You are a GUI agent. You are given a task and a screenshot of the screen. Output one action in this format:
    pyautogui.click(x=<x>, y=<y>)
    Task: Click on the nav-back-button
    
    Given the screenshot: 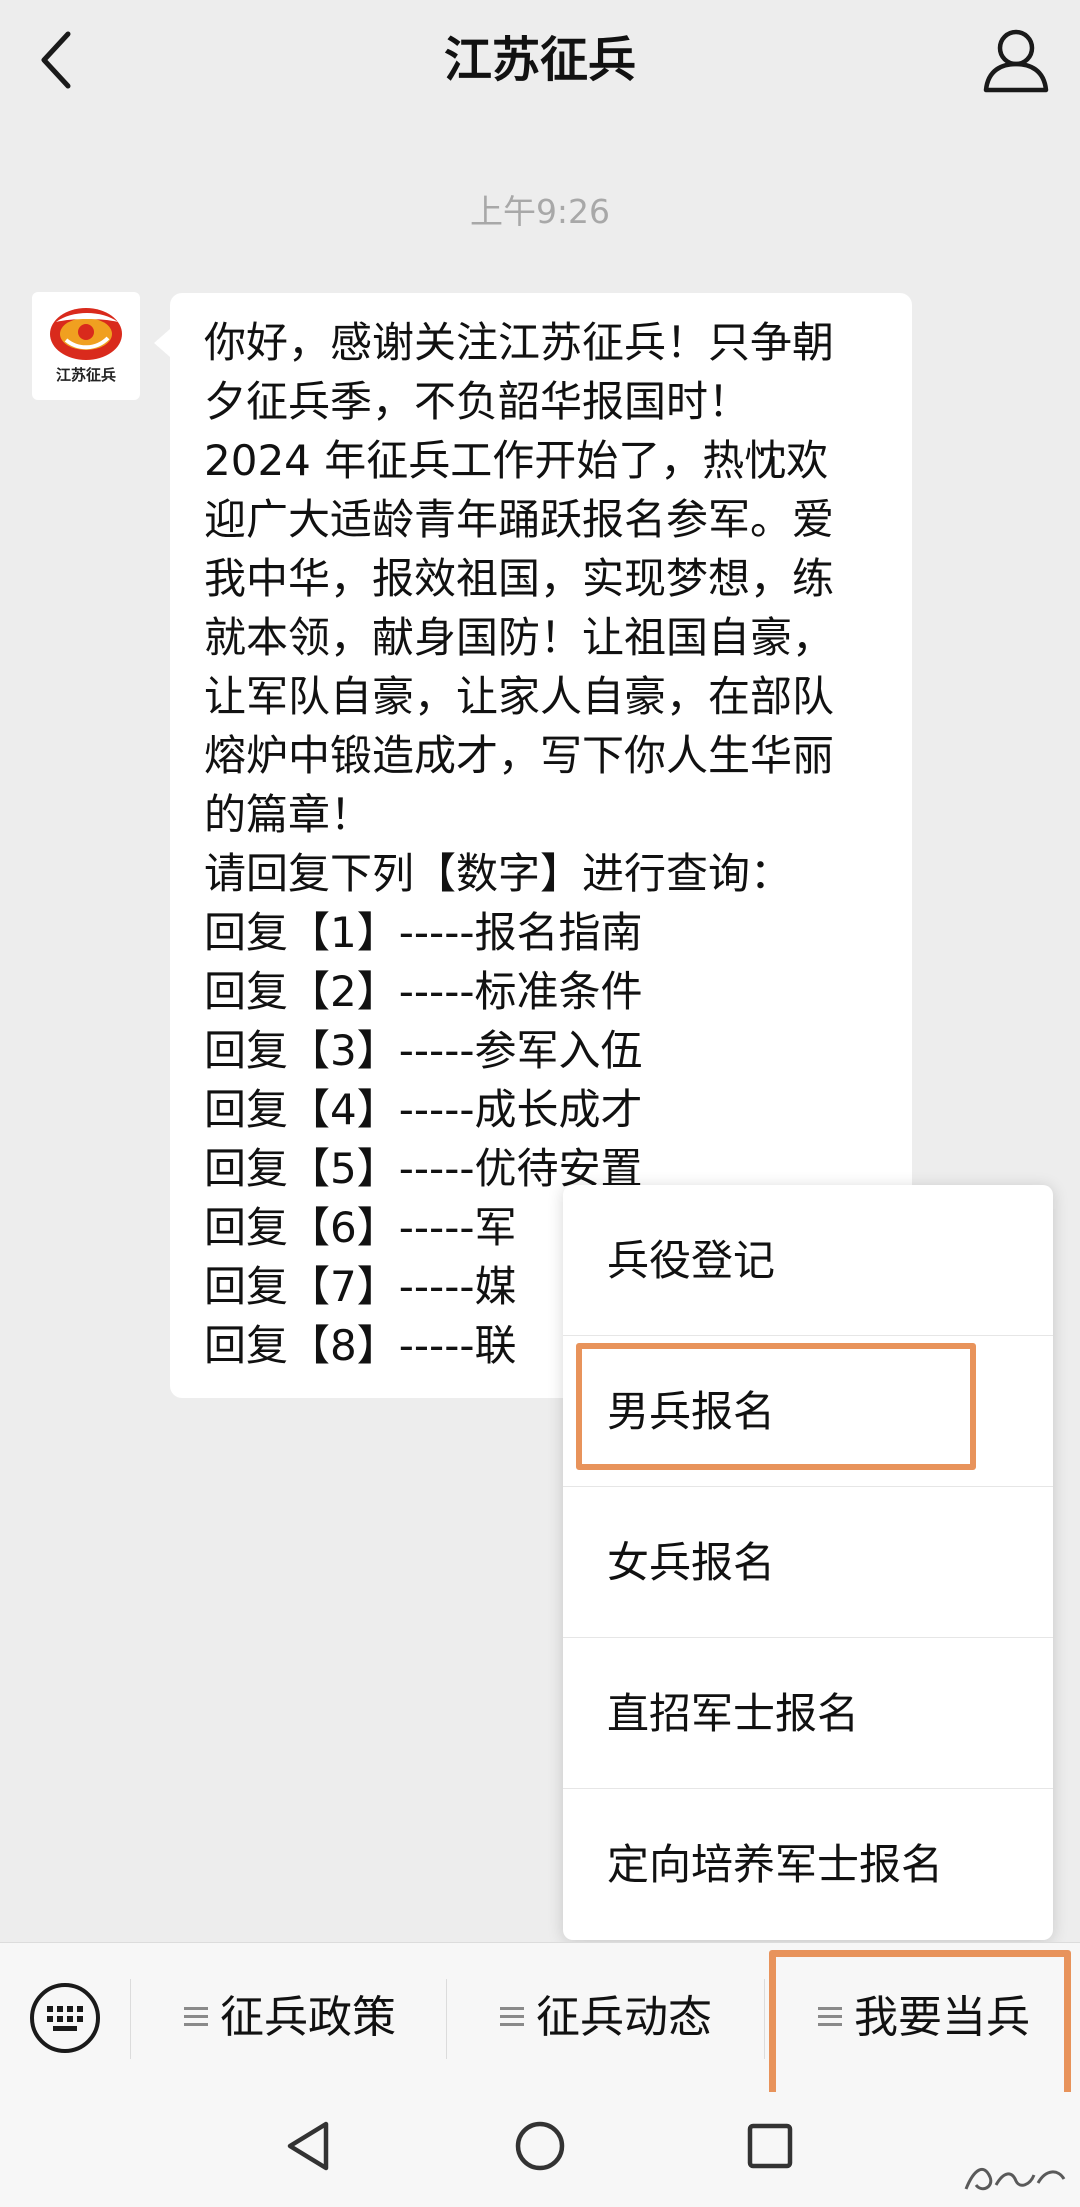 What is the action you would take?
    pyautogui.click(x=310, y=2146)
    